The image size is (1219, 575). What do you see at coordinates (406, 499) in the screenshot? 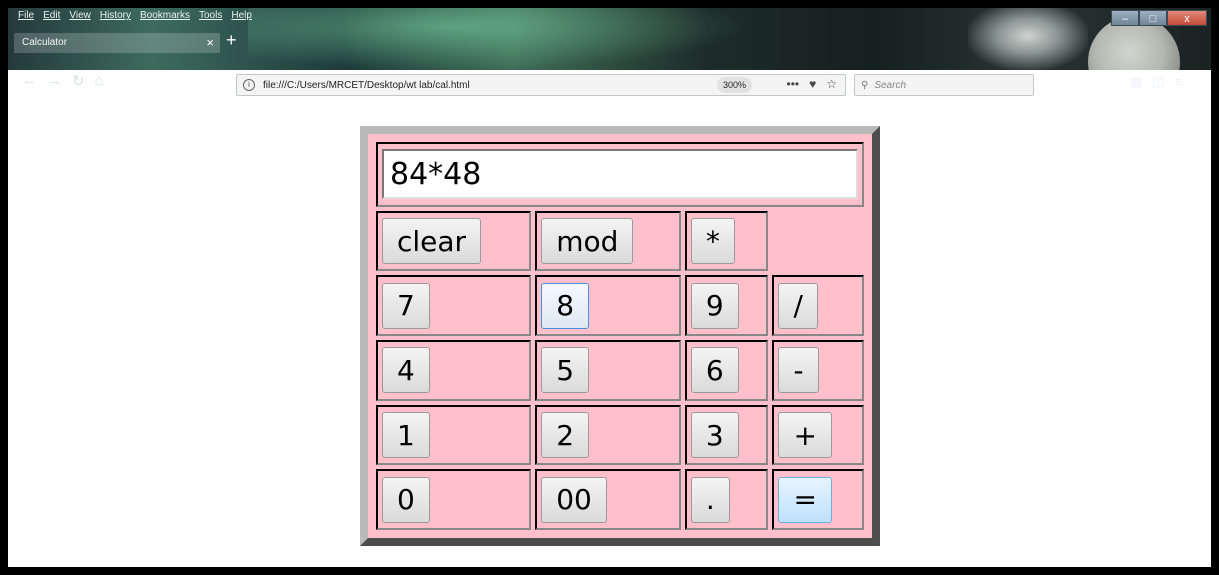
I see `digit-0-button: 0` at bounding box center [406, 499].